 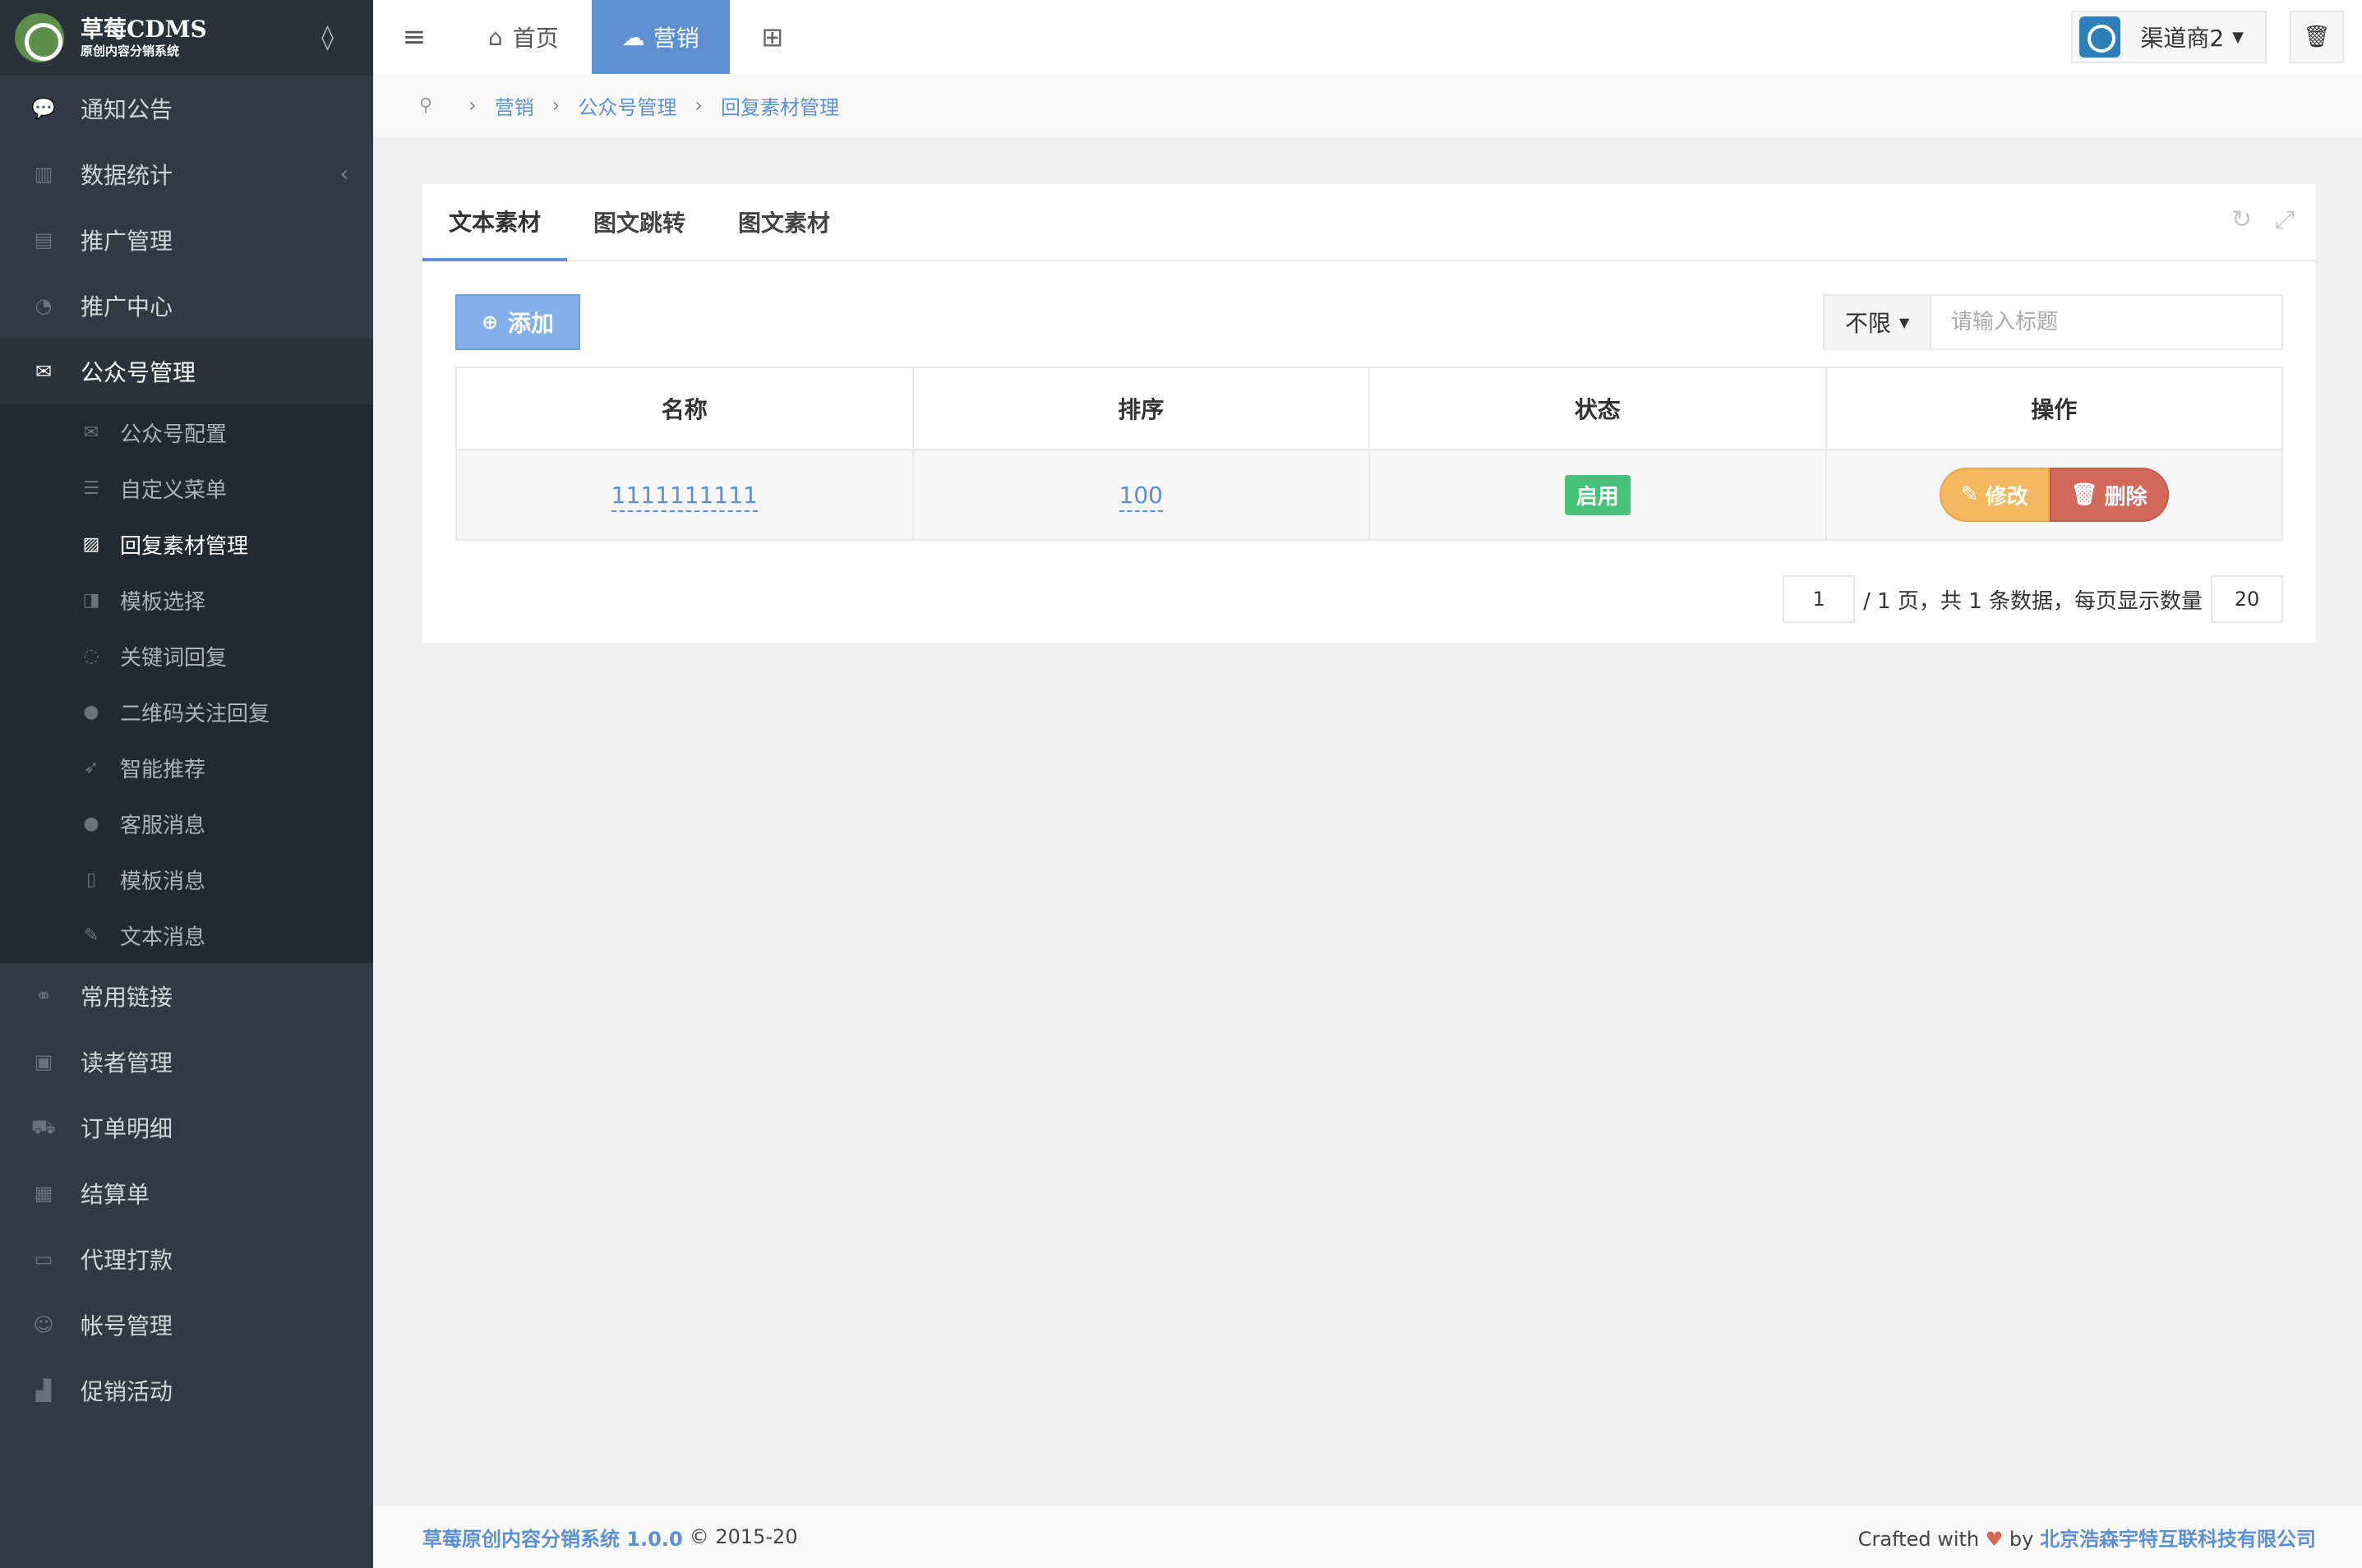 I want to click on sub-item-template-message: ▯ 模板消息, so click(x=186, y=879).